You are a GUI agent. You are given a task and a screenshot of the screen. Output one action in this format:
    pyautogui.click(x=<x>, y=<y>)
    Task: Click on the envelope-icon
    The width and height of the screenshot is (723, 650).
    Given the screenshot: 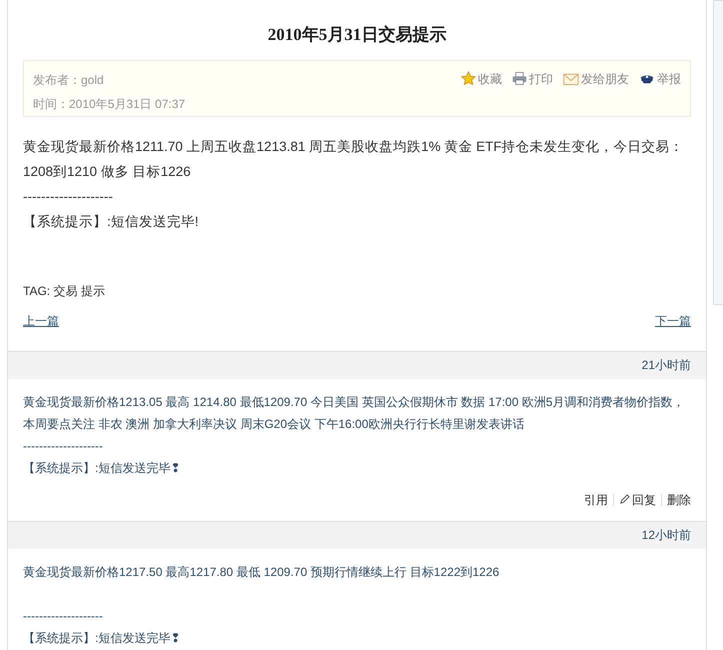 What is the action you would take?
    pyautogui.click(x=571, y=79)
    